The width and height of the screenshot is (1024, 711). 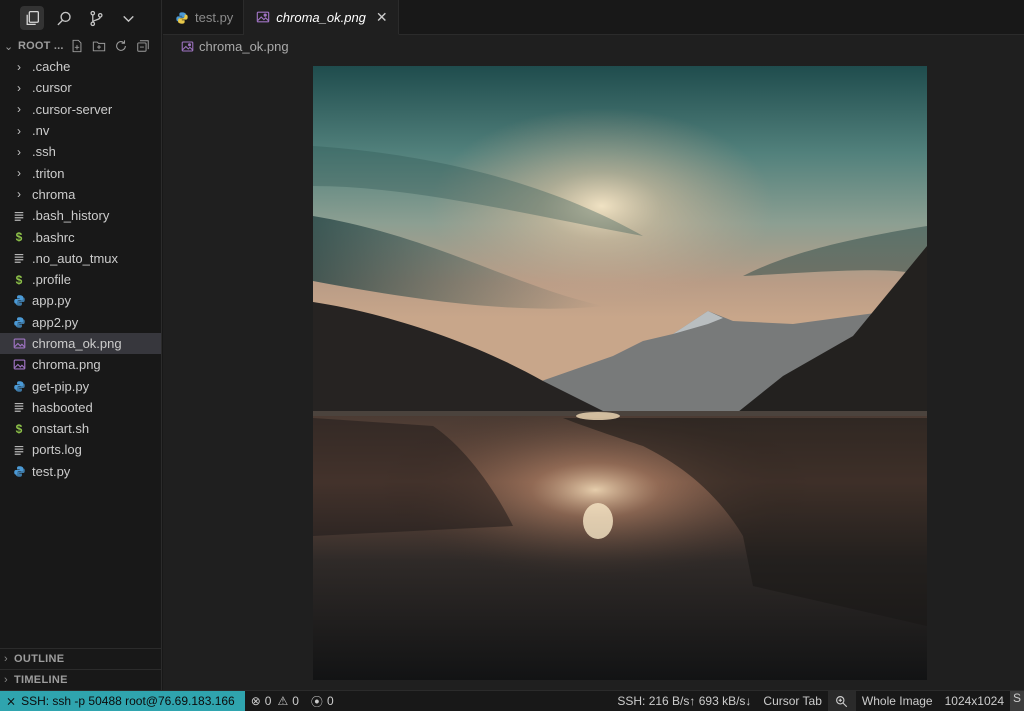 I want to click on file-tree-label: hasbooted, so click(x=62, y=407).